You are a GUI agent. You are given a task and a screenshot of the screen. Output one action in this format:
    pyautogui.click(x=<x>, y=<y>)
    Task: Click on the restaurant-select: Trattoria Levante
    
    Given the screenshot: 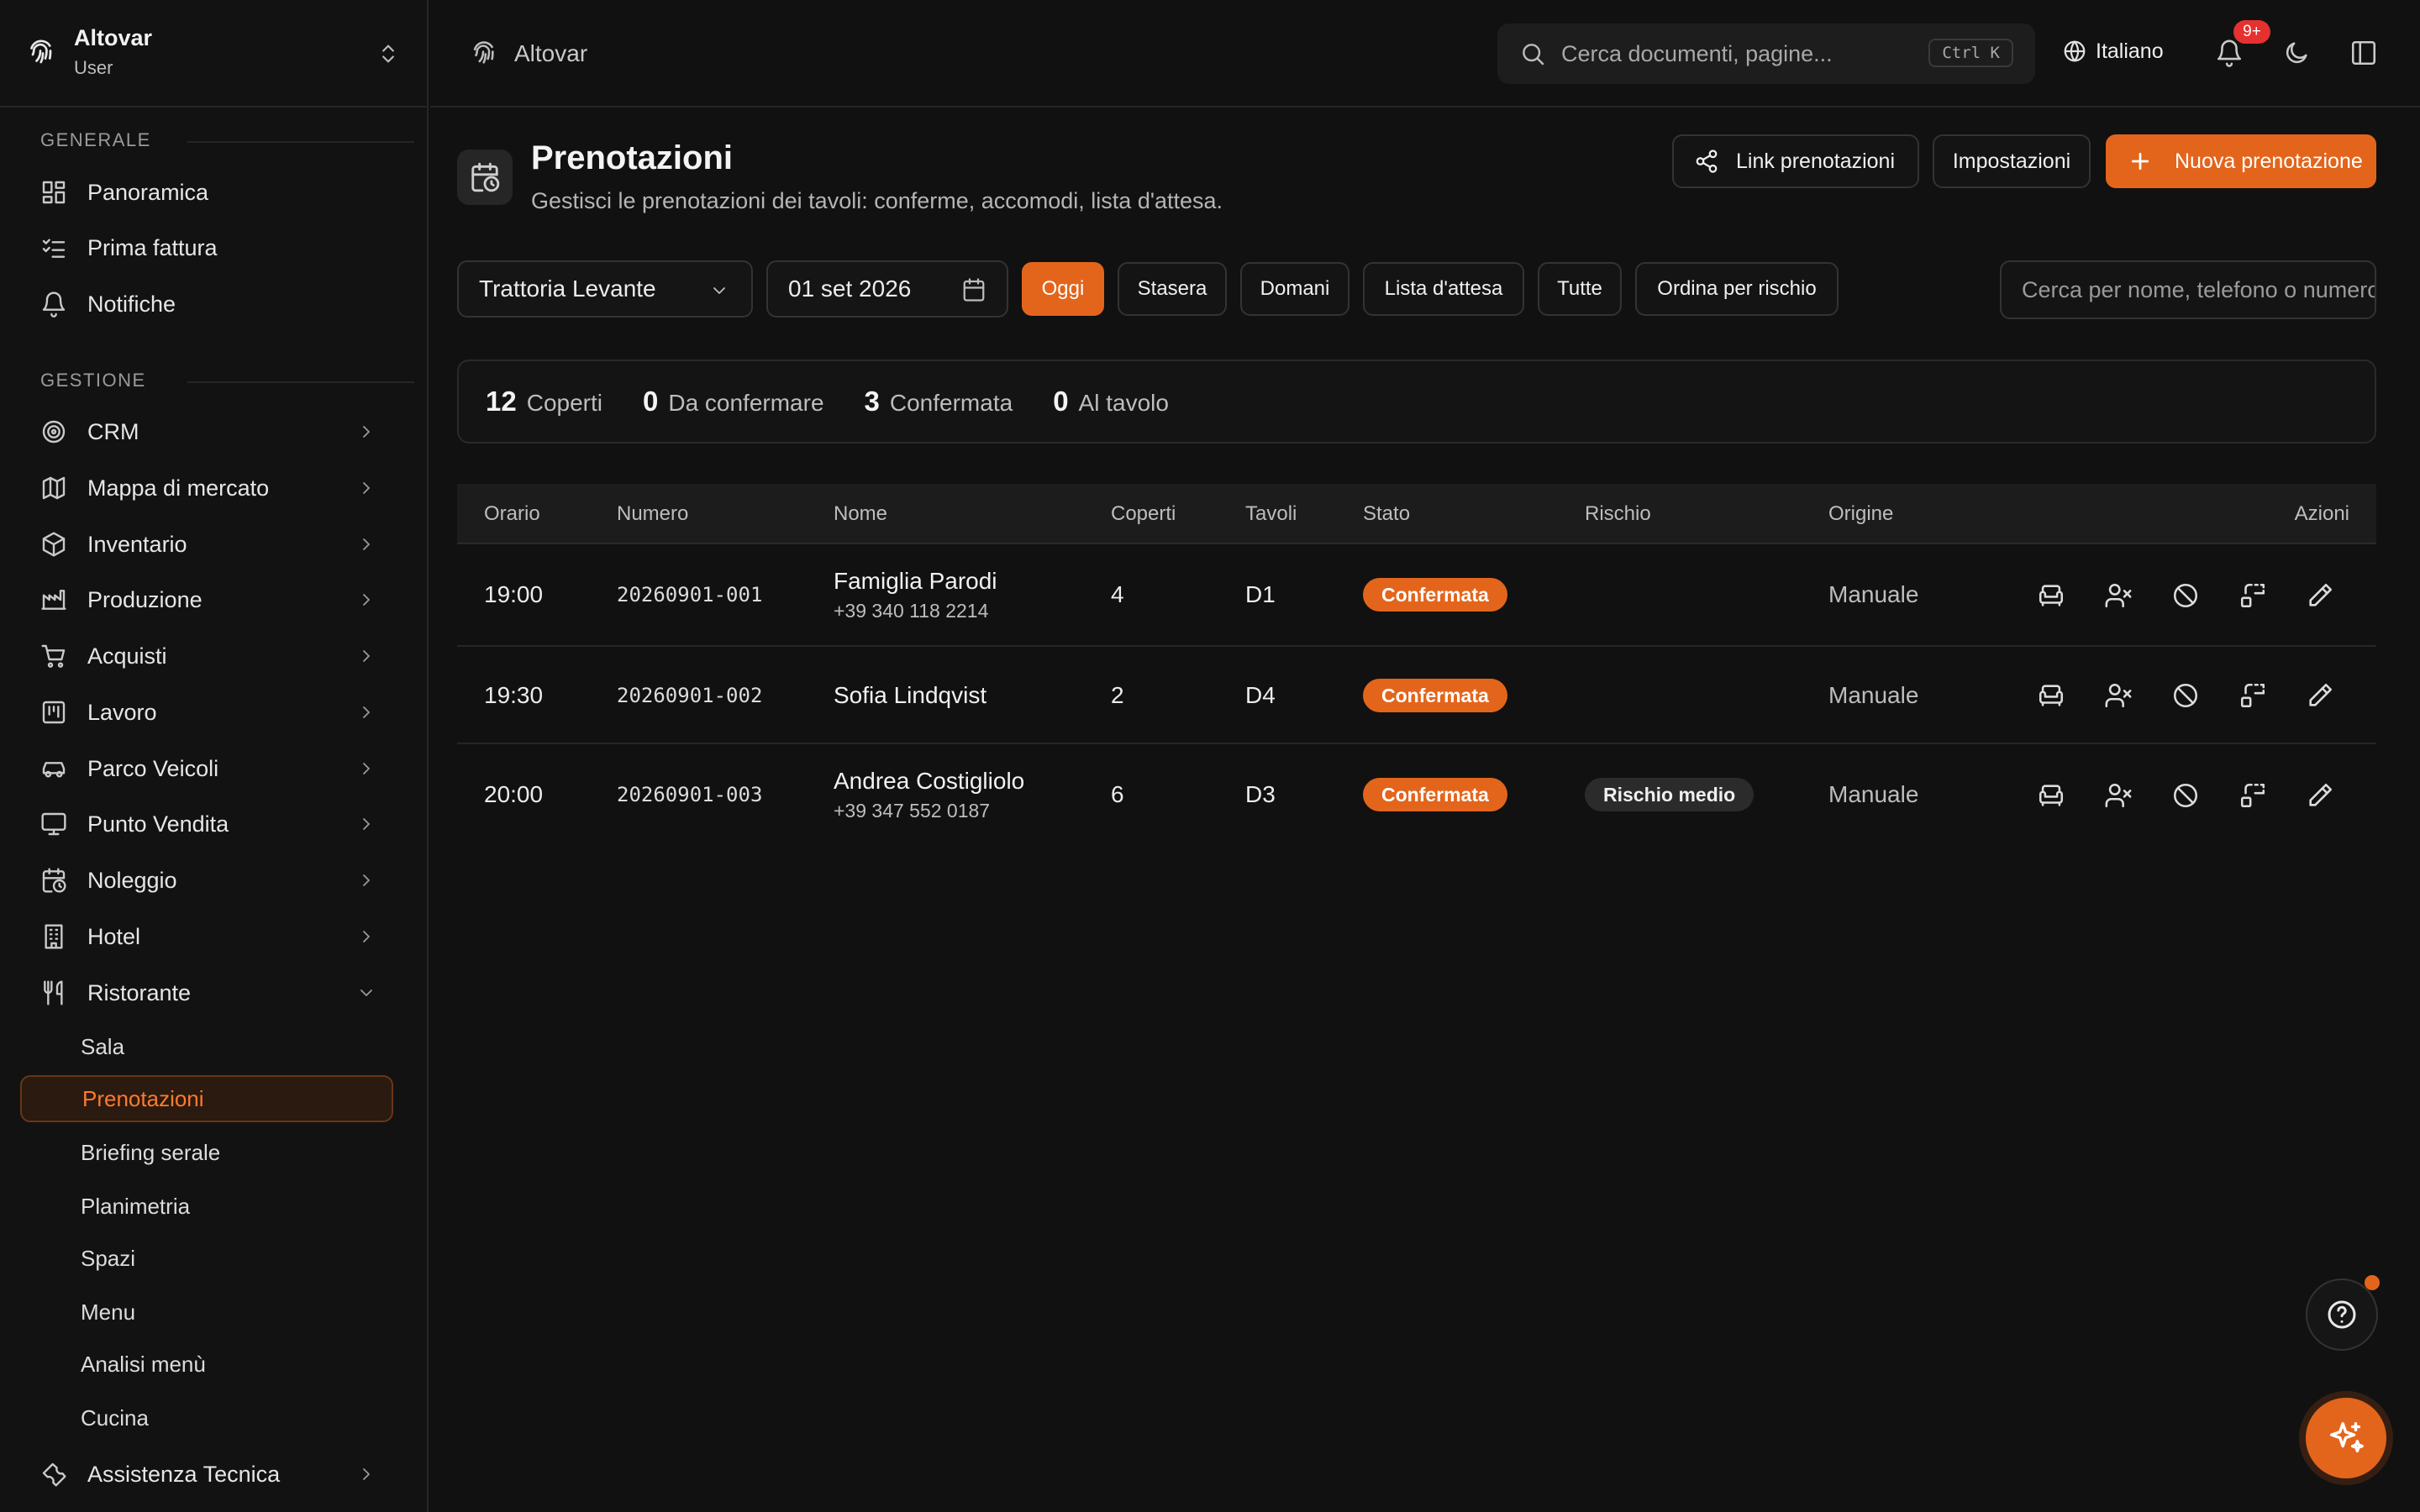 What is the action you would take?
    pyautogui.click(x=605, y=289)
    